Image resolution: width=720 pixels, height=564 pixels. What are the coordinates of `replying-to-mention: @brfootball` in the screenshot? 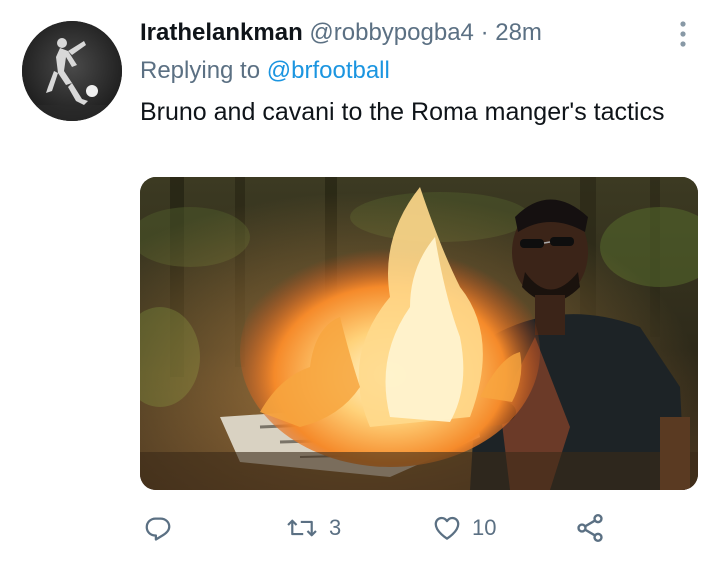 It's located at (328, 70).